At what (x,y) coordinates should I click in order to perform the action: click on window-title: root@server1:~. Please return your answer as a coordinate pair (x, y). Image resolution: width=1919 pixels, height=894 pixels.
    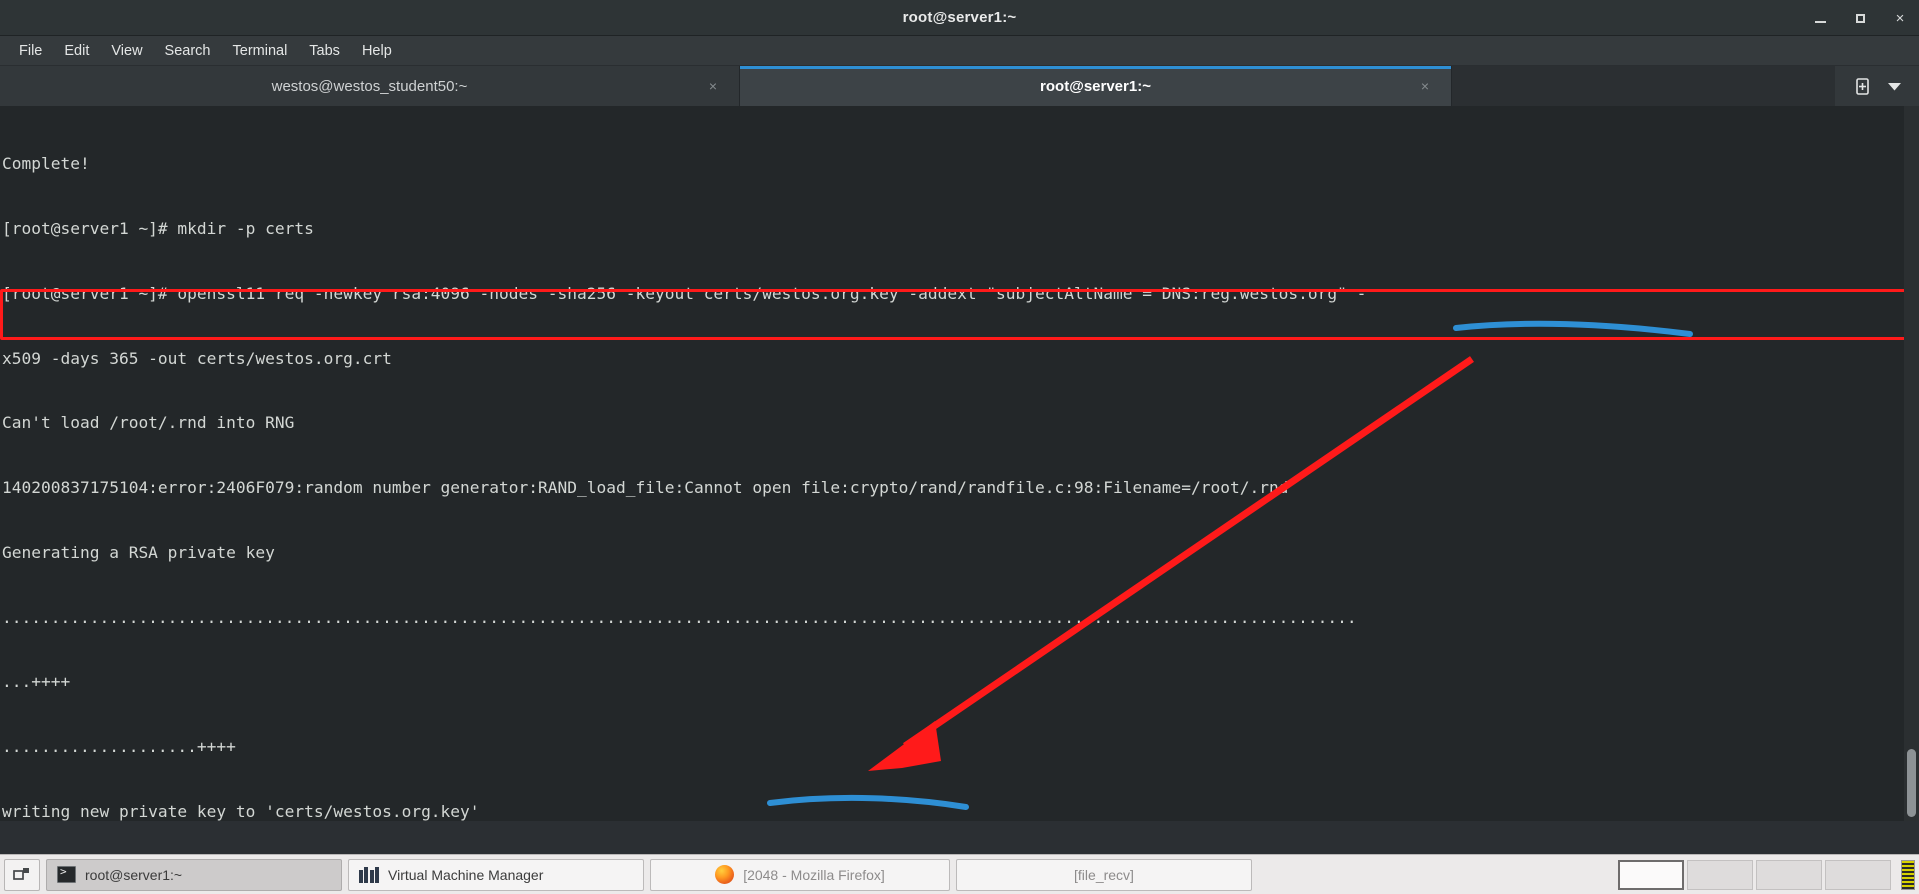
    Looking at the image, I should click on (959, 17).